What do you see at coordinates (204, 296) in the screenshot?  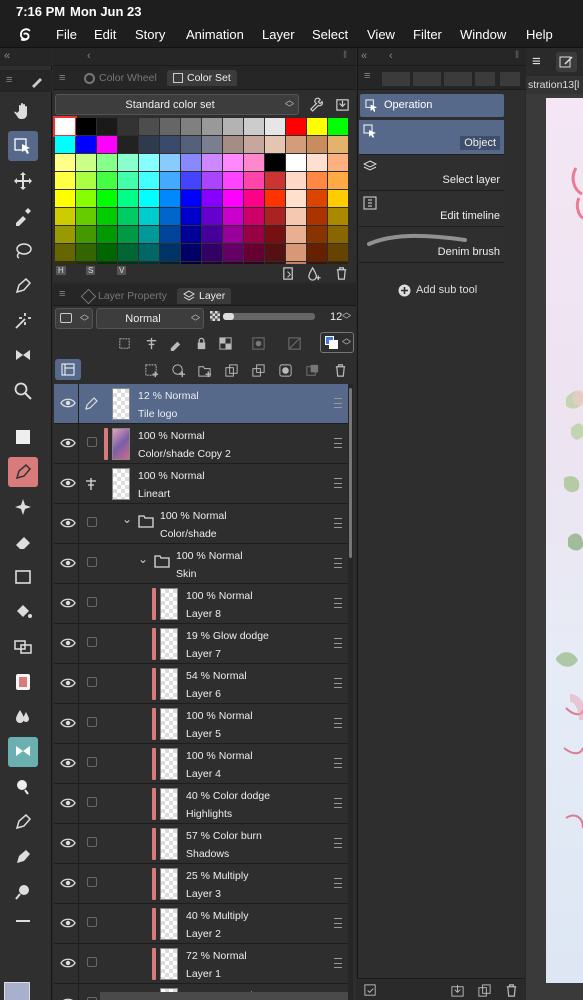 I see `tab-layer: Layer` at bounding box center [204, 296].